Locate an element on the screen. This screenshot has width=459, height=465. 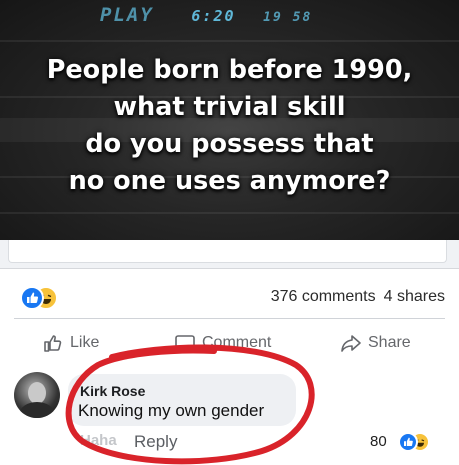
comment-reactions is located at coordinates (416, 442).